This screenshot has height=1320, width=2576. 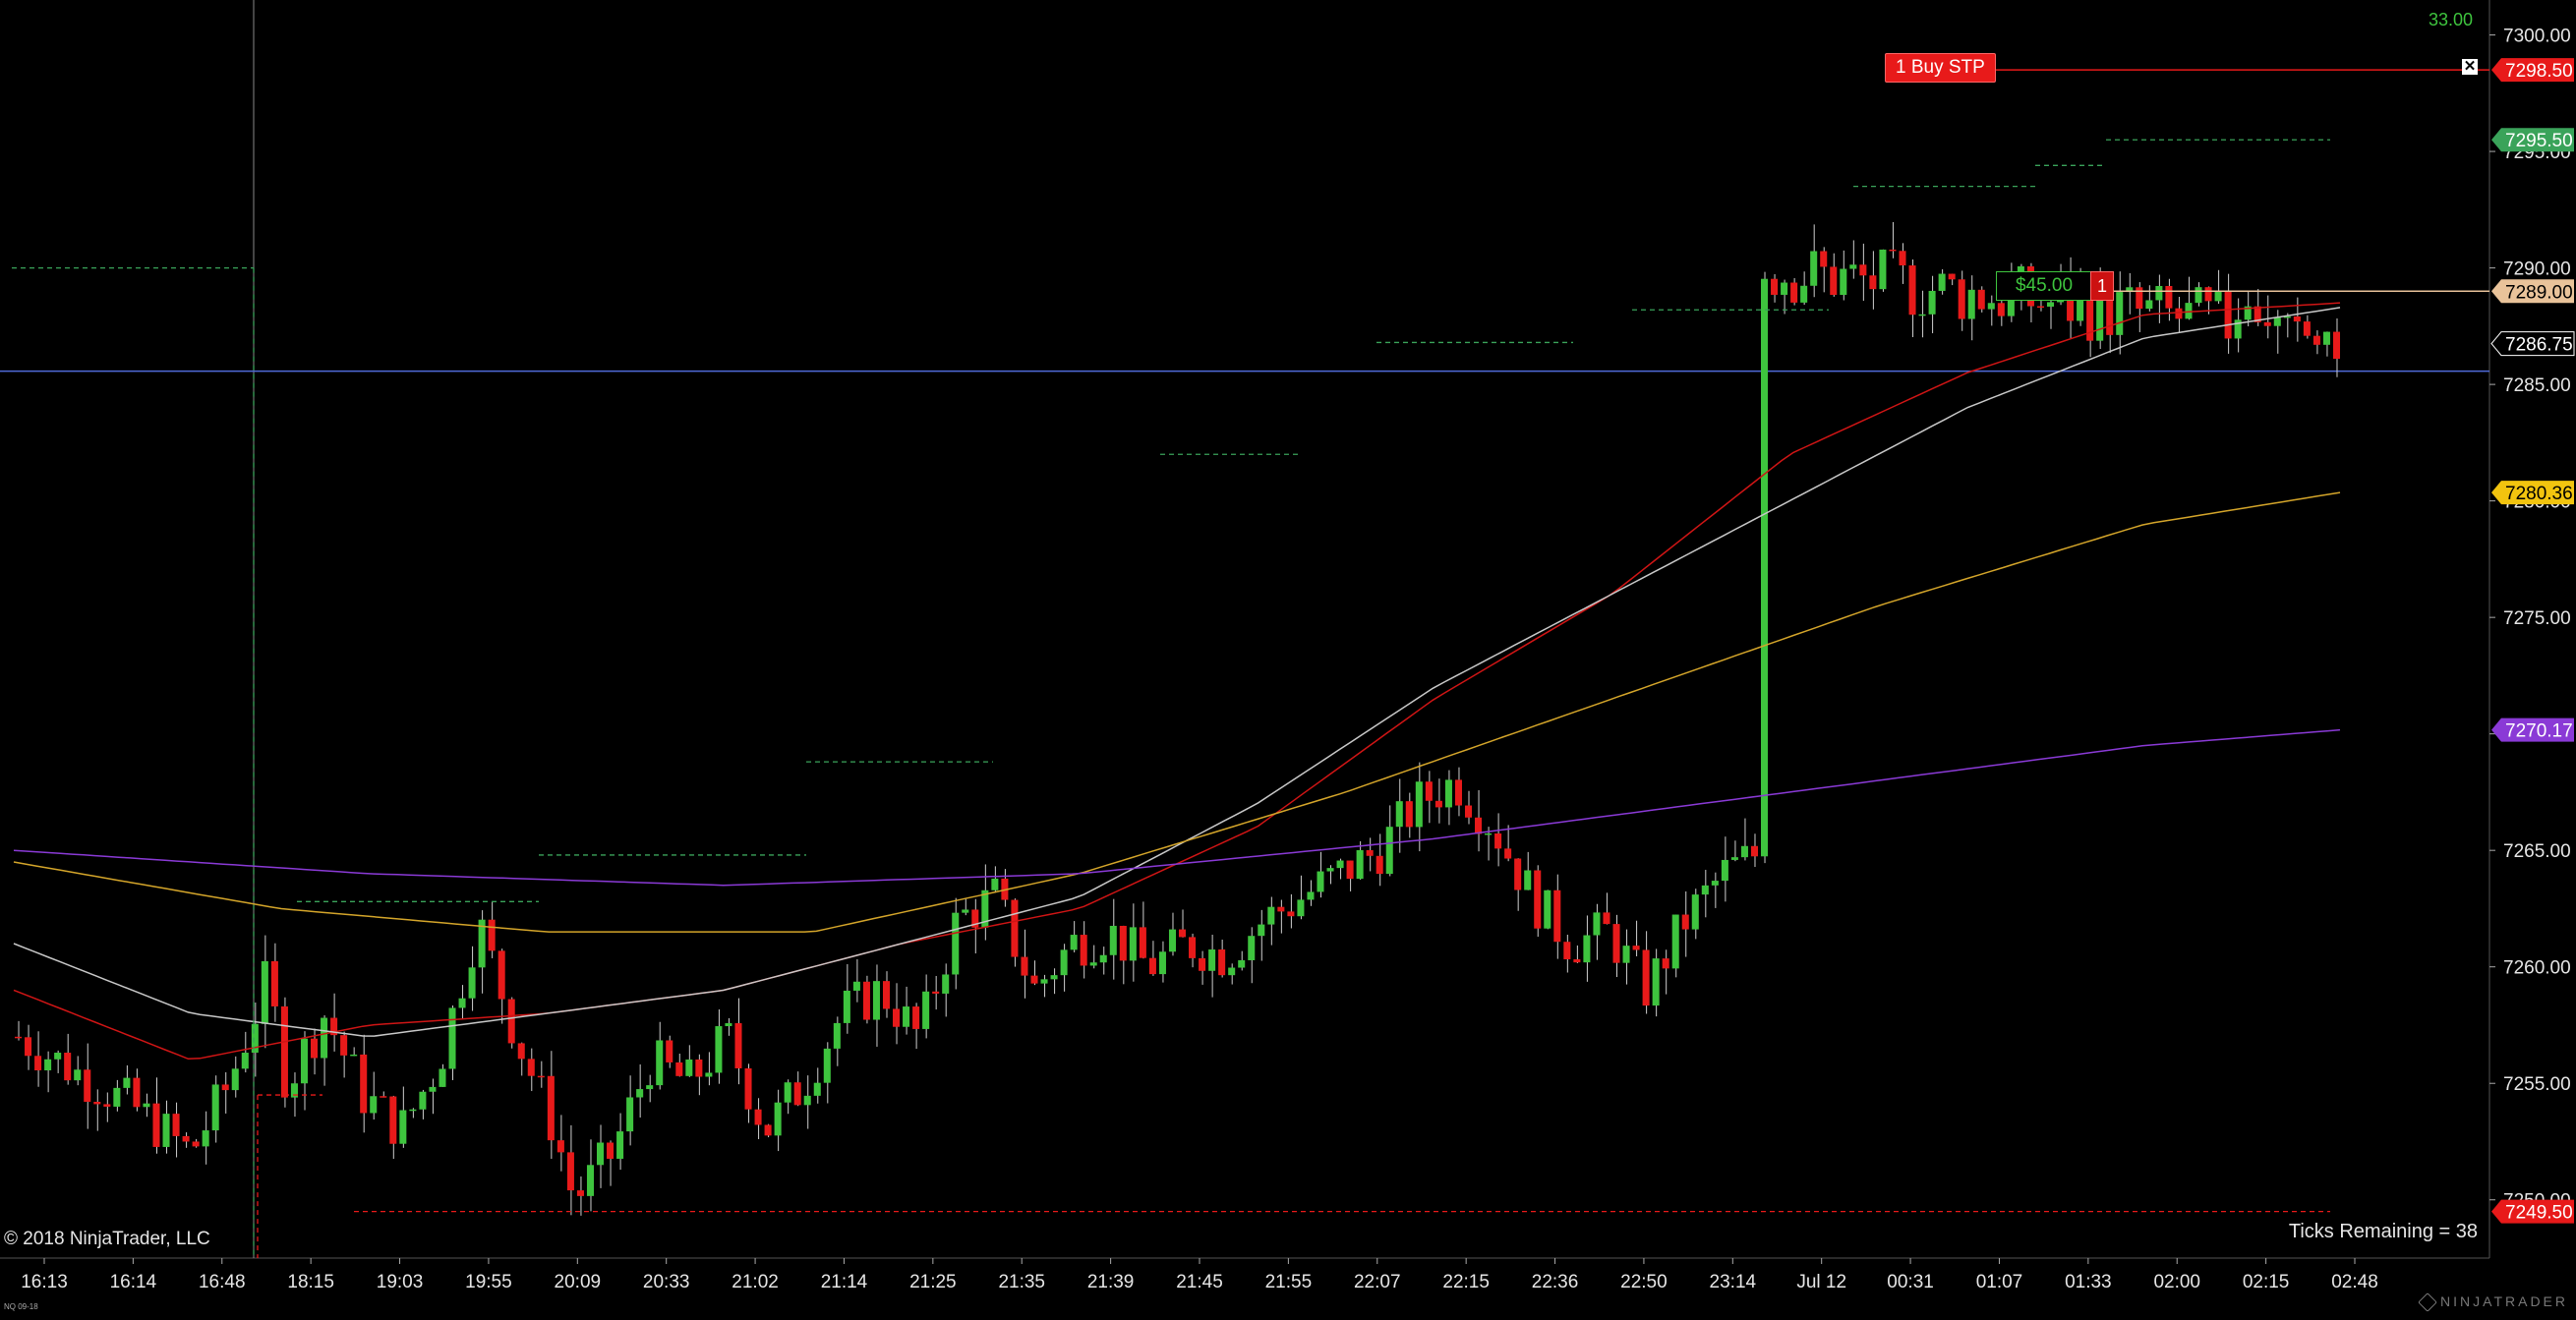 What do you see at coordinates (310, 1282) in the screenshot?
I see `time-tick-label: 18:15` at bounding box center [310, 1282].